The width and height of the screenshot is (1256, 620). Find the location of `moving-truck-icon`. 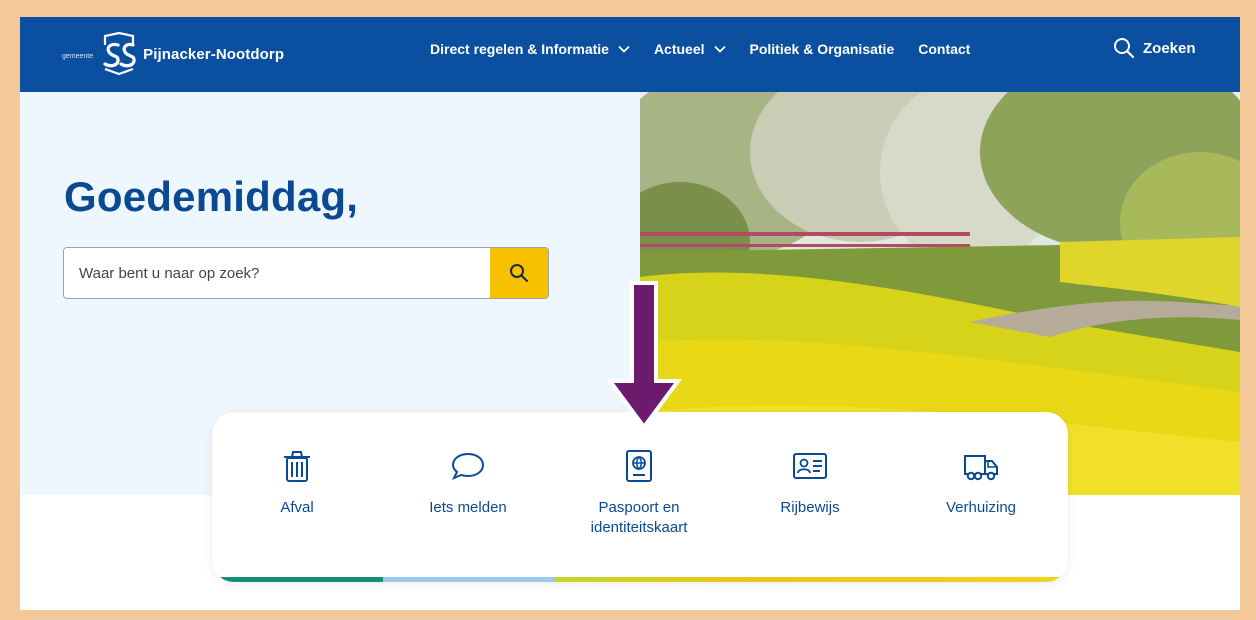

moving-truck-icon is located at coordinates (981, 468).